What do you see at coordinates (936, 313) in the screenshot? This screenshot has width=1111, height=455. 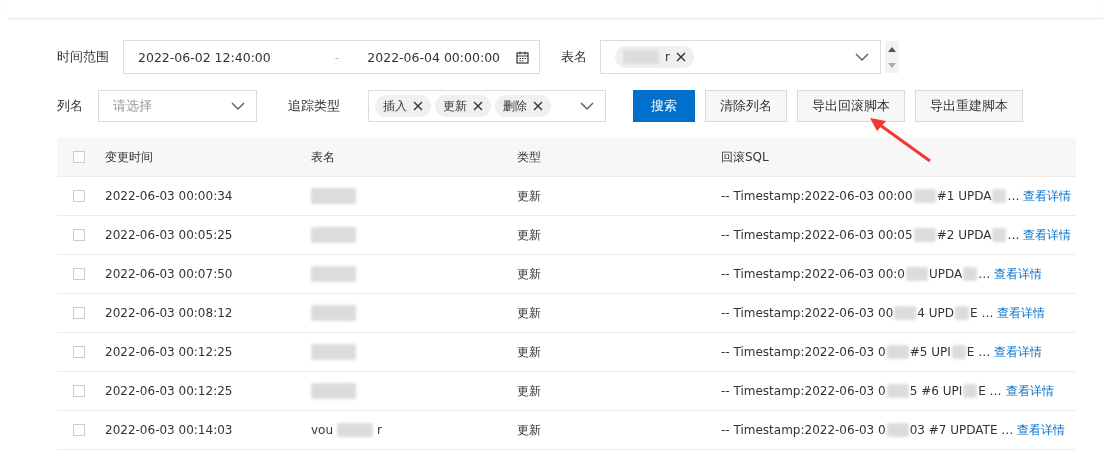 I see `sql-text: 4 UPD` at bounding box center [936, 313].